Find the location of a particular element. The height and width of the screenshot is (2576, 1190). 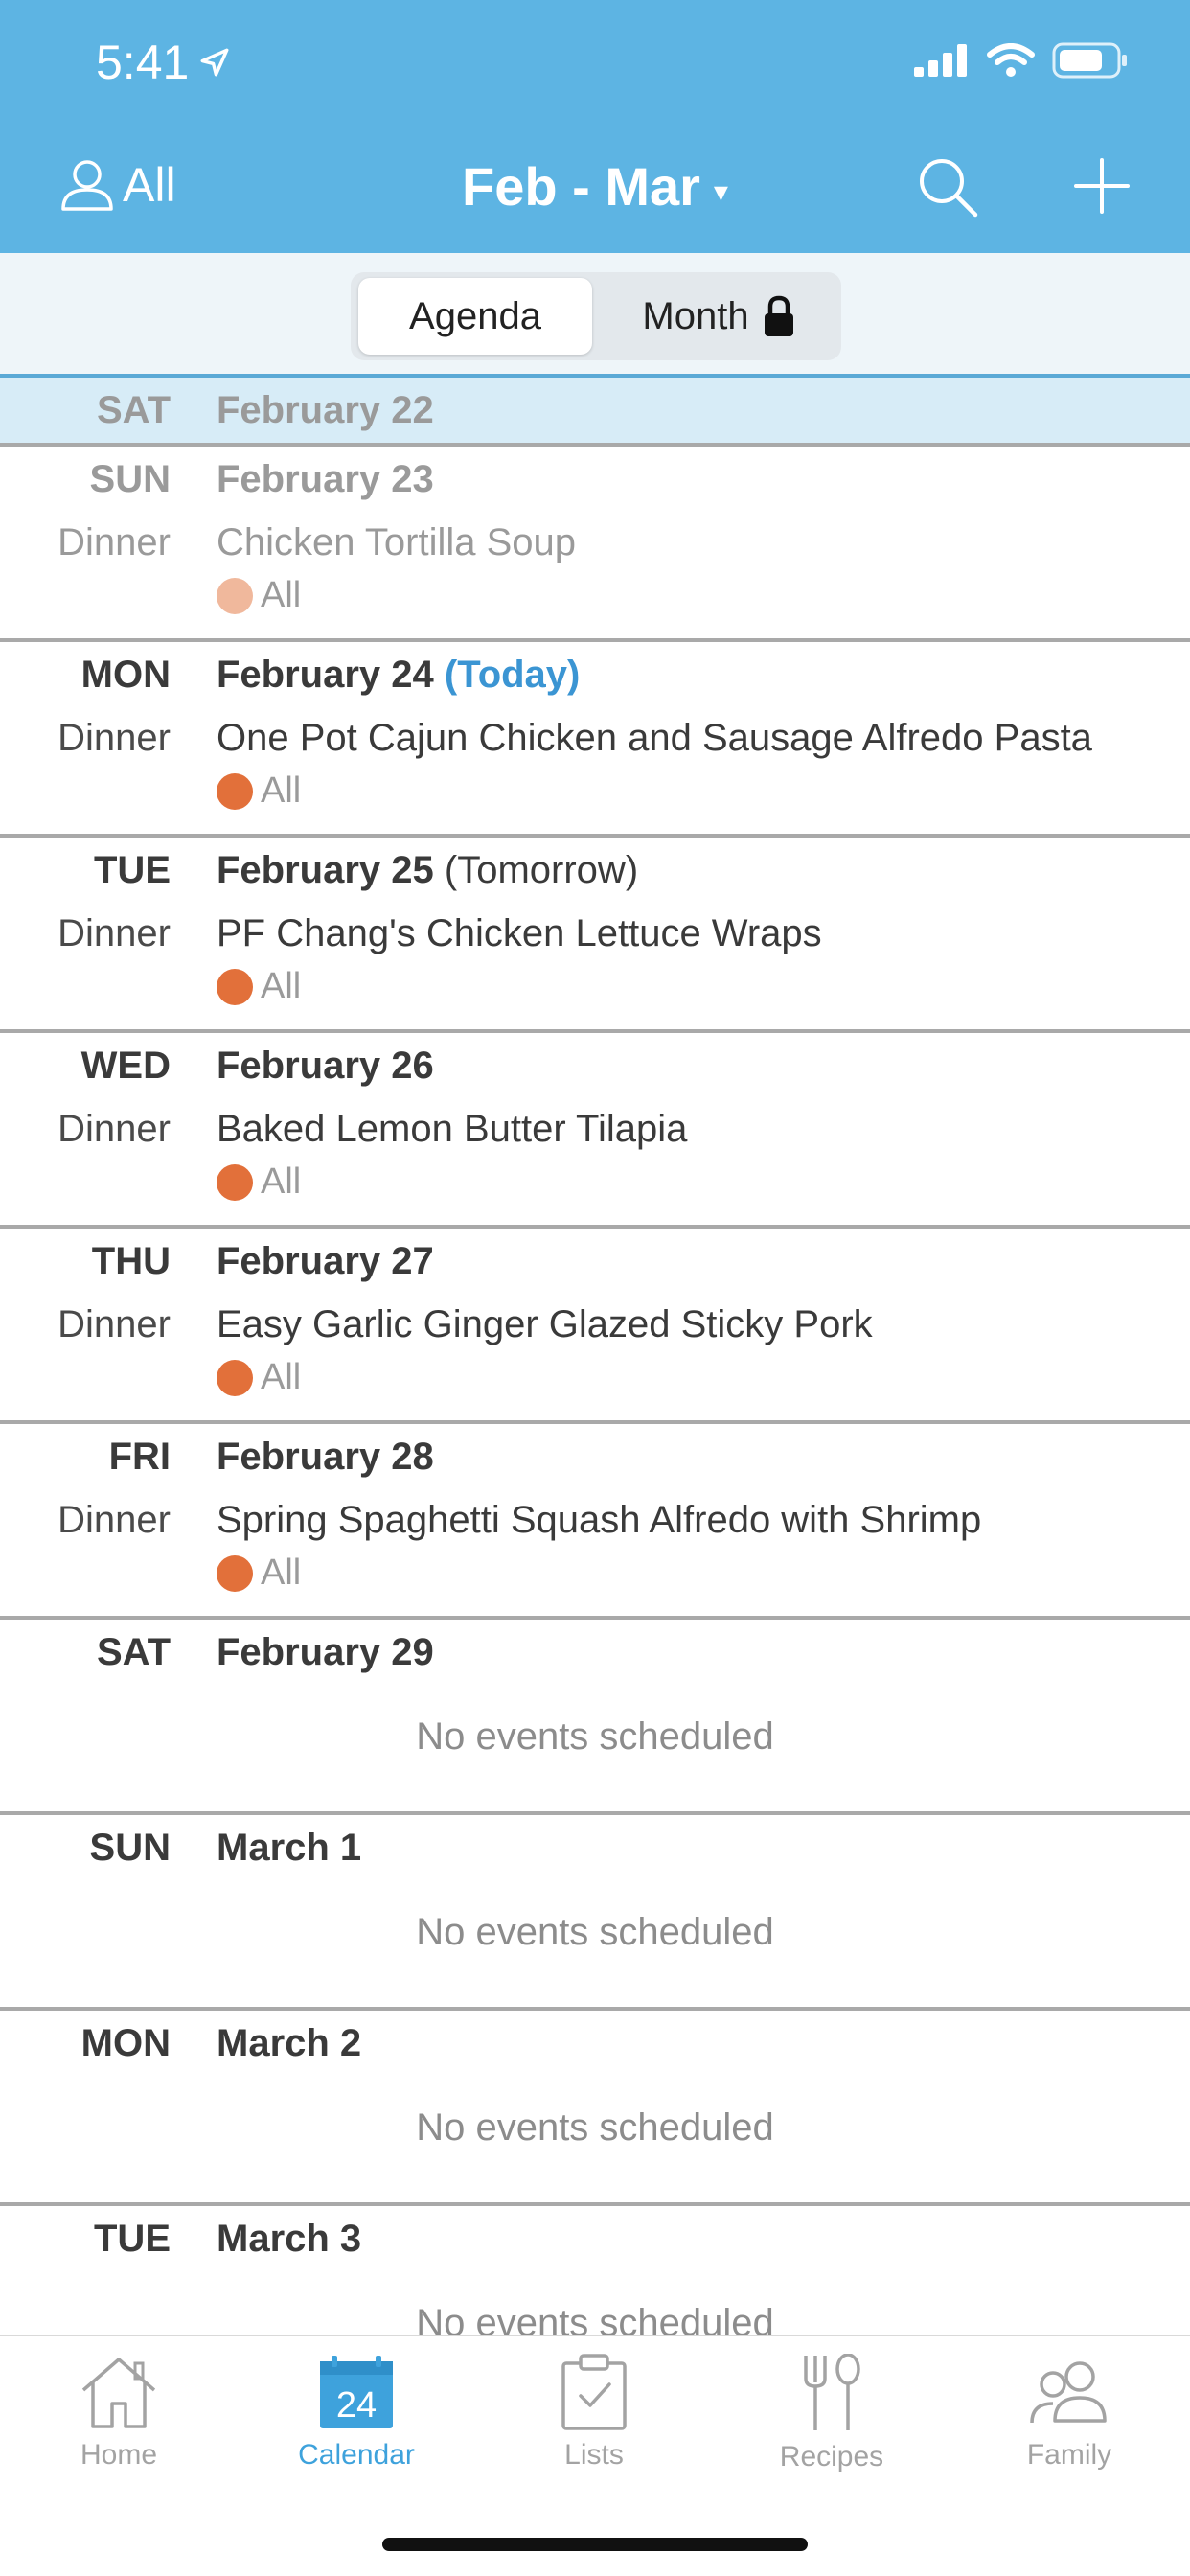

meal-event: Dinner Baked Lemon Butter Tilapia All is located at coordinates (595, 1163).